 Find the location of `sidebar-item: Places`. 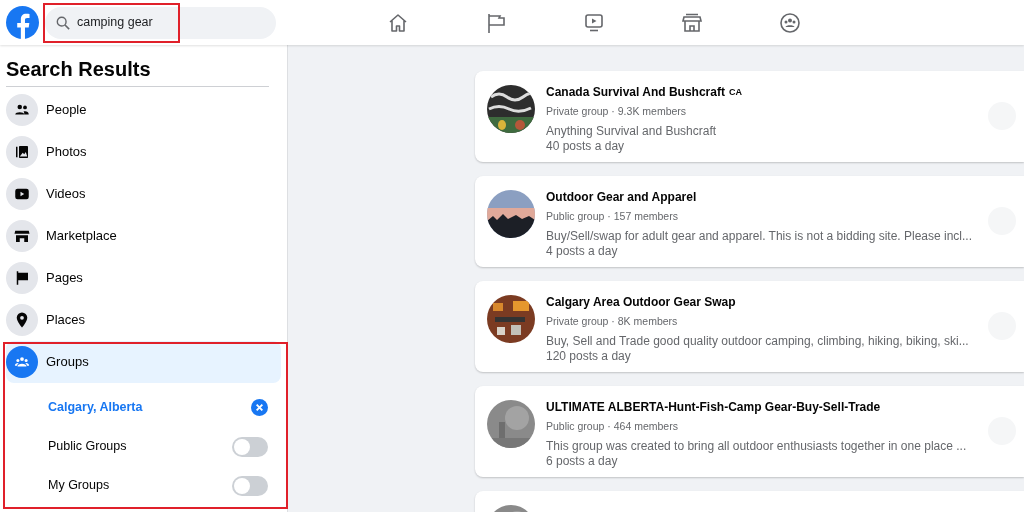

sidebar-item: Places is located at coordinates (143, 320).